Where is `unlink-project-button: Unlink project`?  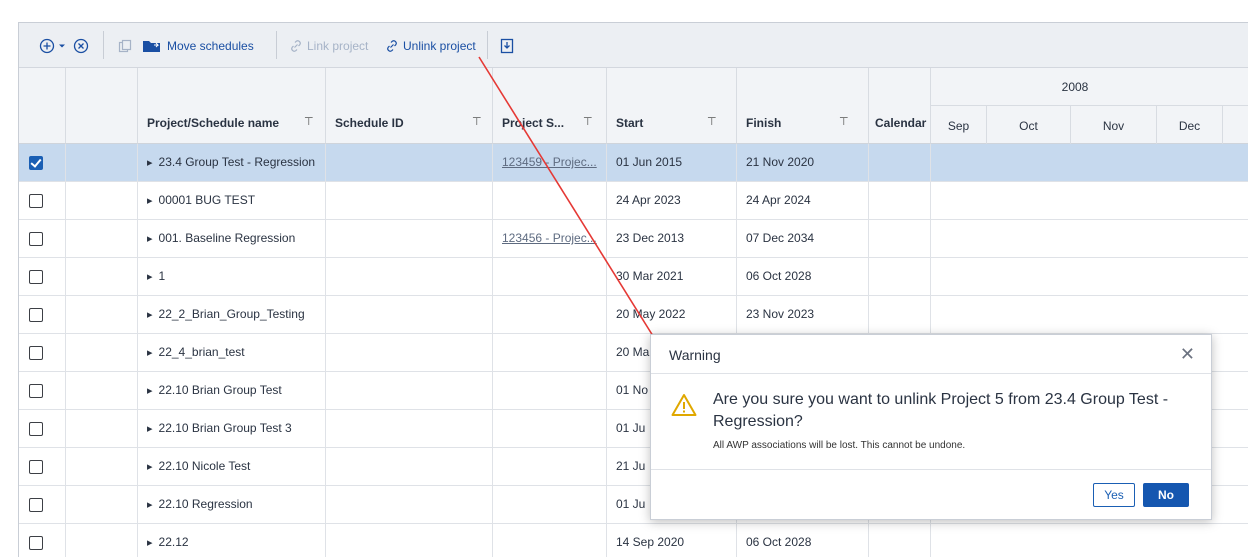
unlink-project-button: Unlink project is located at coordinates (430, 46).